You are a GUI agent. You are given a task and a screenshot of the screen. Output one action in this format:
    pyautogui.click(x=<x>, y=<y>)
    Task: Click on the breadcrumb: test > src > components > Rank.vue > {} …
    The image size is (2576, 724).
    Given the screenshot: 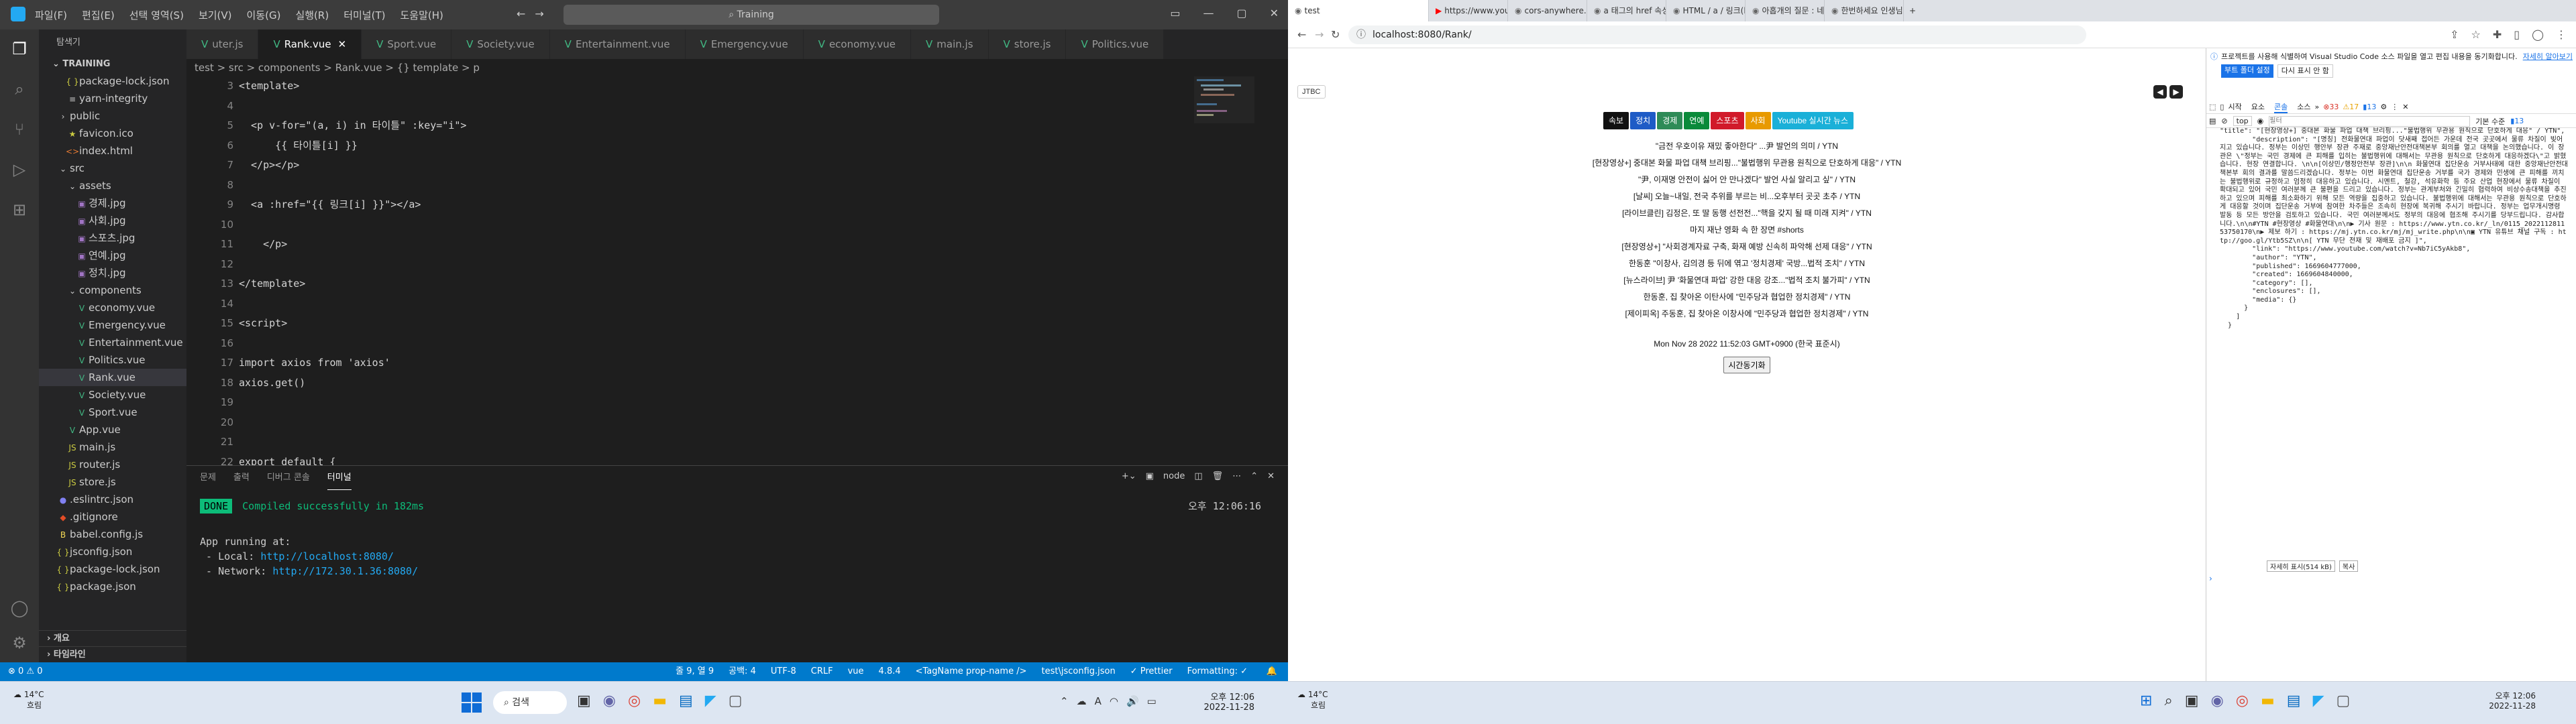 What is the action you would take?
    pyautogui.click(x=737, y=67)
    